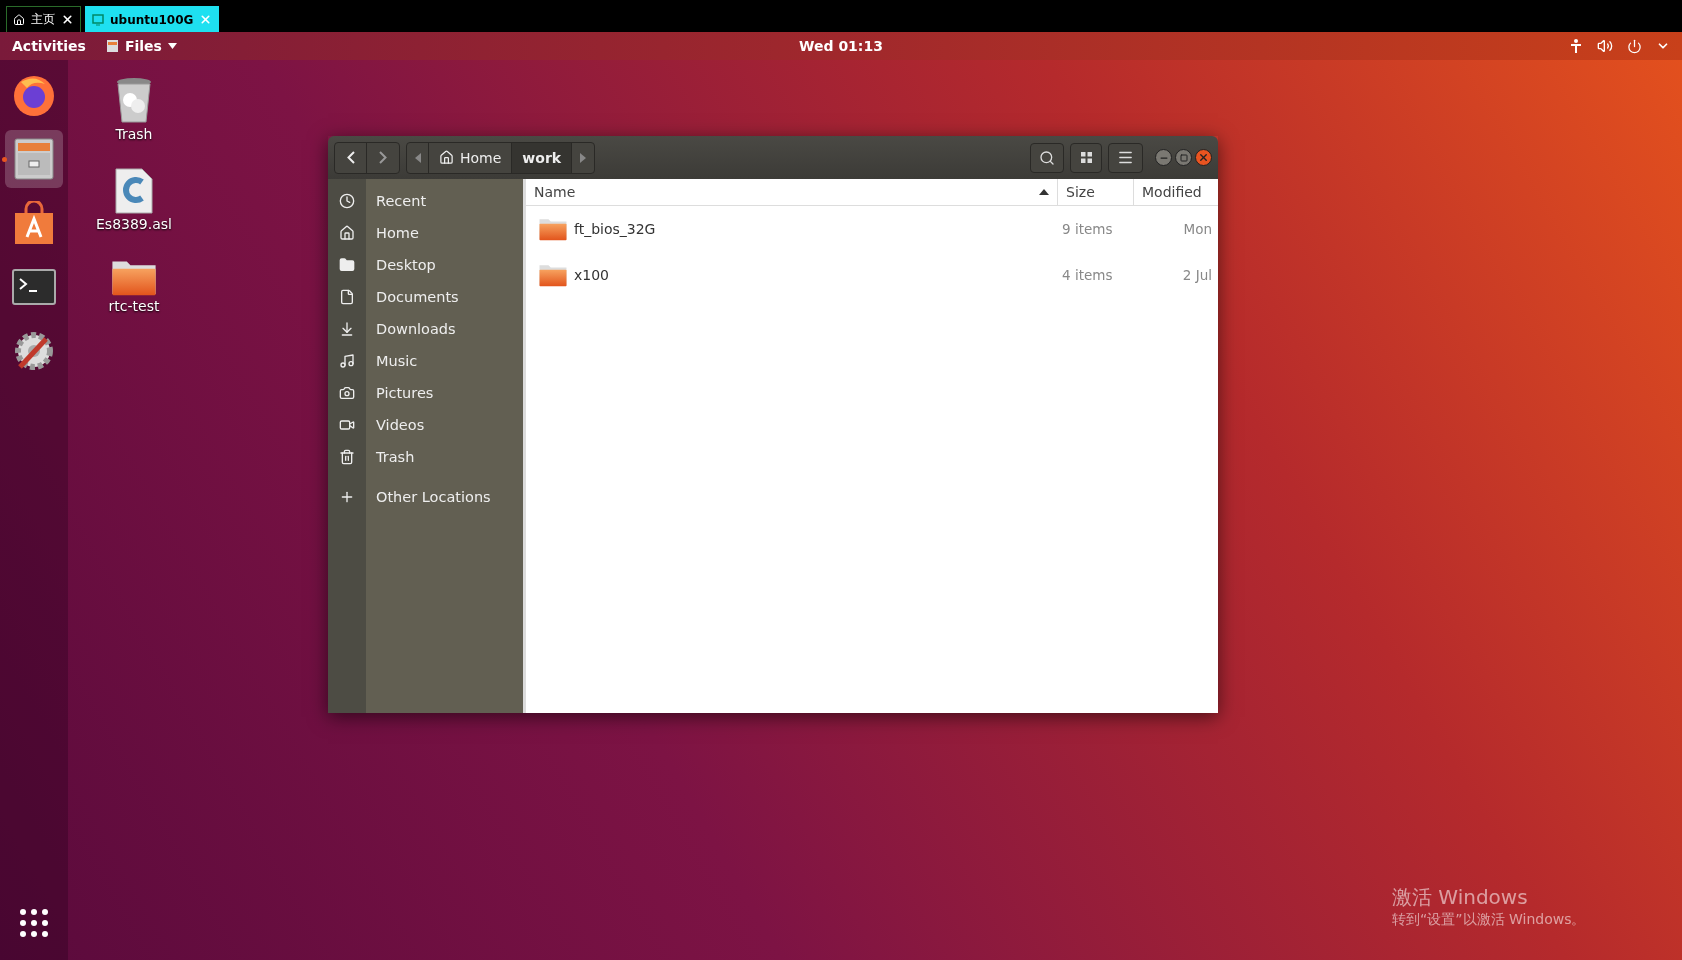 The width and height of the screenshot is (1682, 960). I want to click on chevron-right-icon, so click(383, 157).